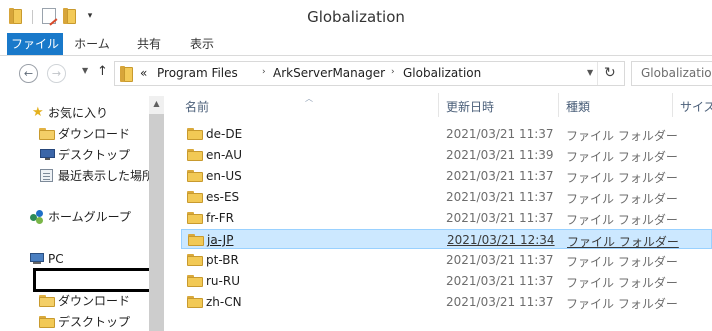 The width and height of the screenshot is (712, 331). What do you see at coordinates (676, 73) in the screenshot?
I see `search-placeholder: Globalization` at bounding box center [676, 73].